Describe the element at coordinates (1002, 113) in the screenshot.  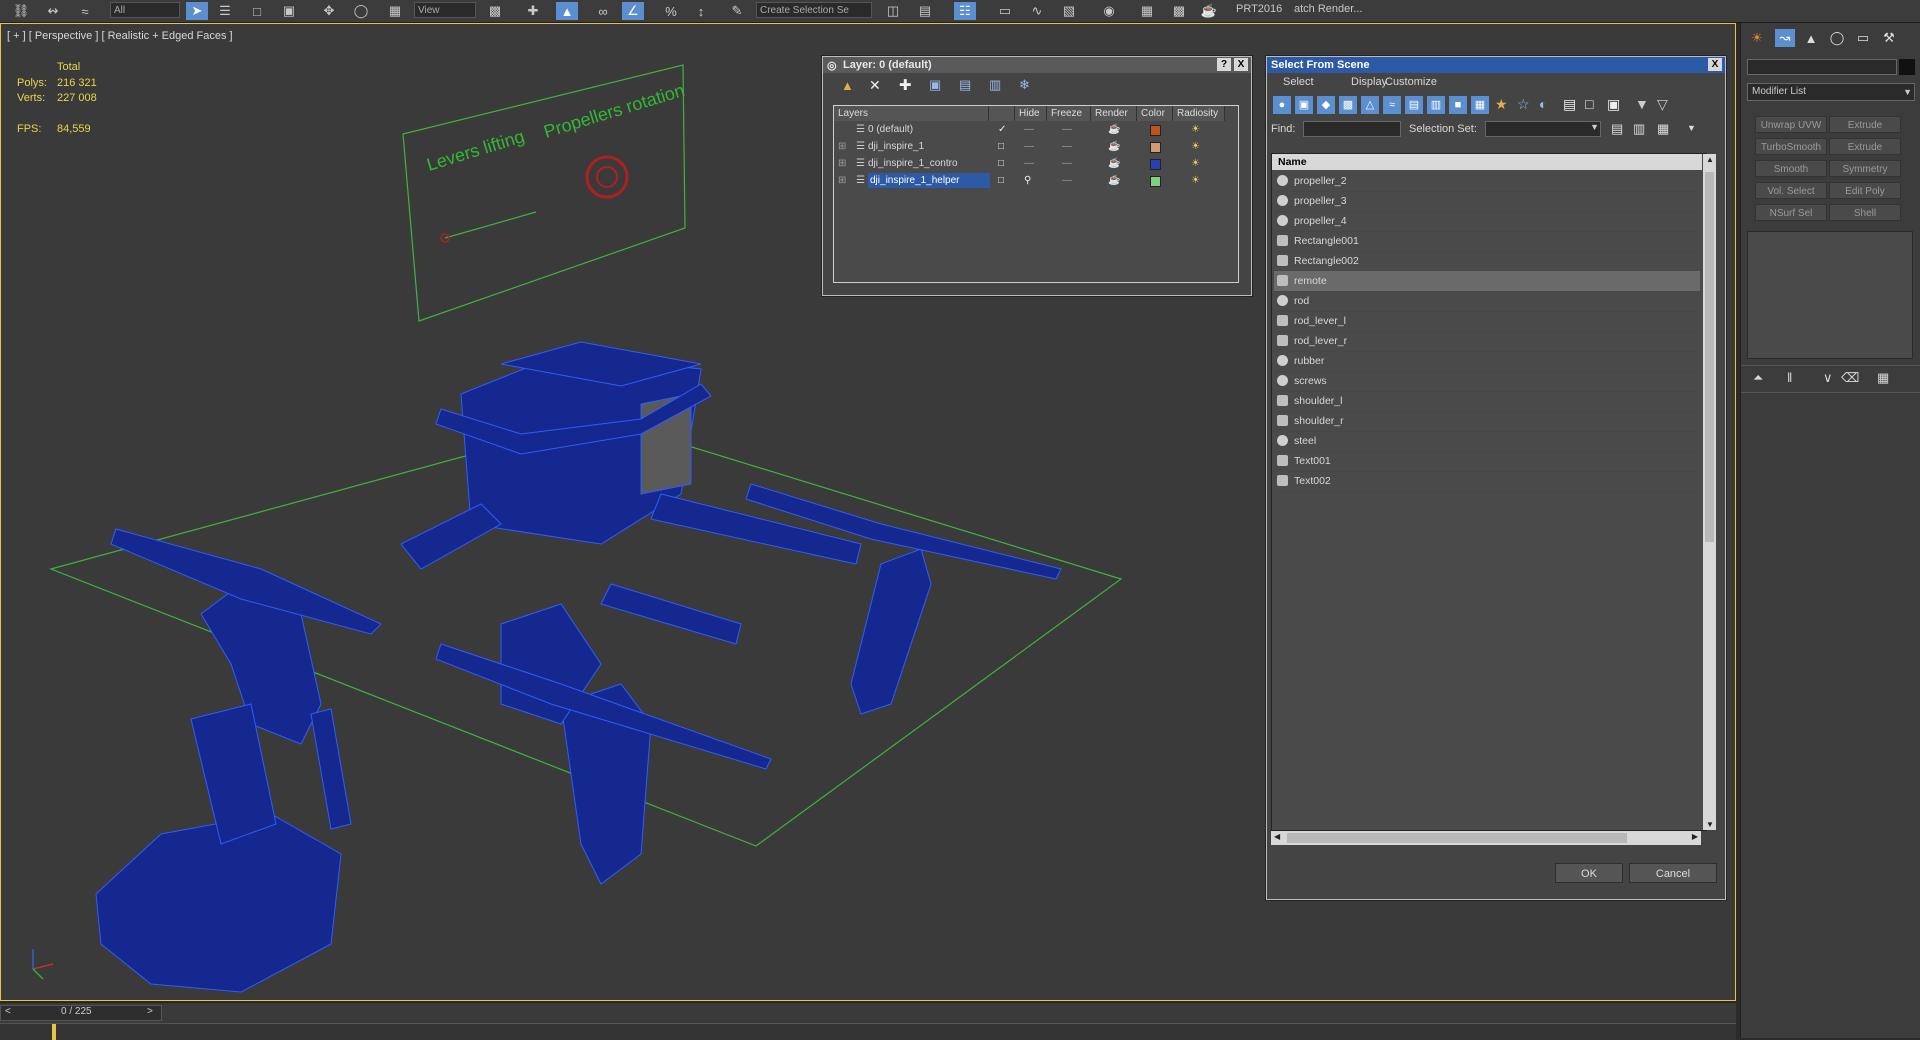
I see `column-header-check` at that location.